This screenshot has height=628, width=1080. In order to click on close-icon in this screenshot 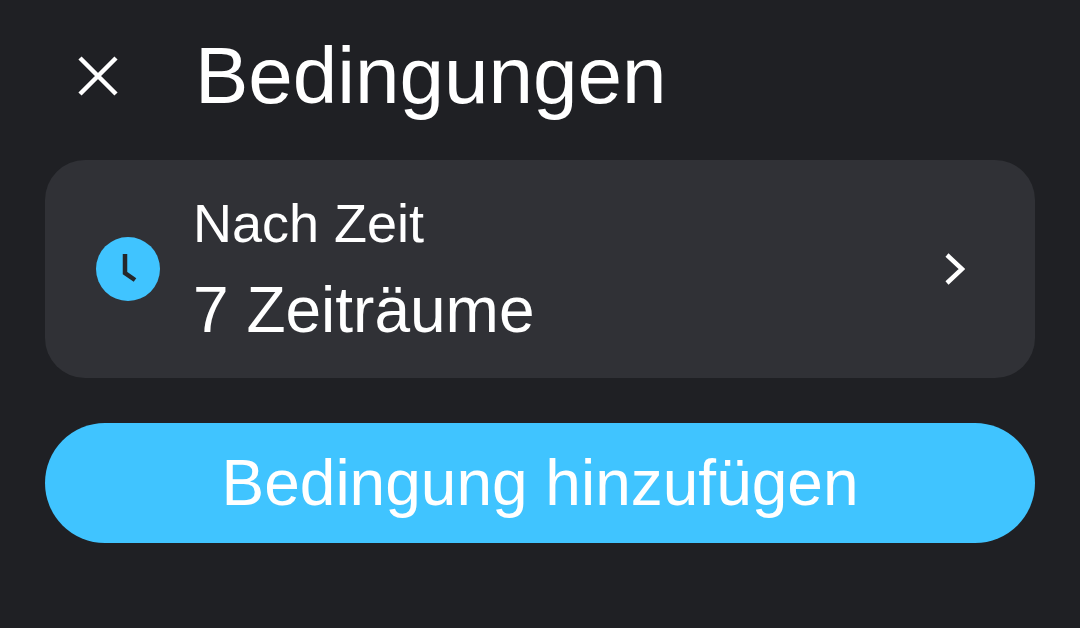, I will do `click(98, 76)`.